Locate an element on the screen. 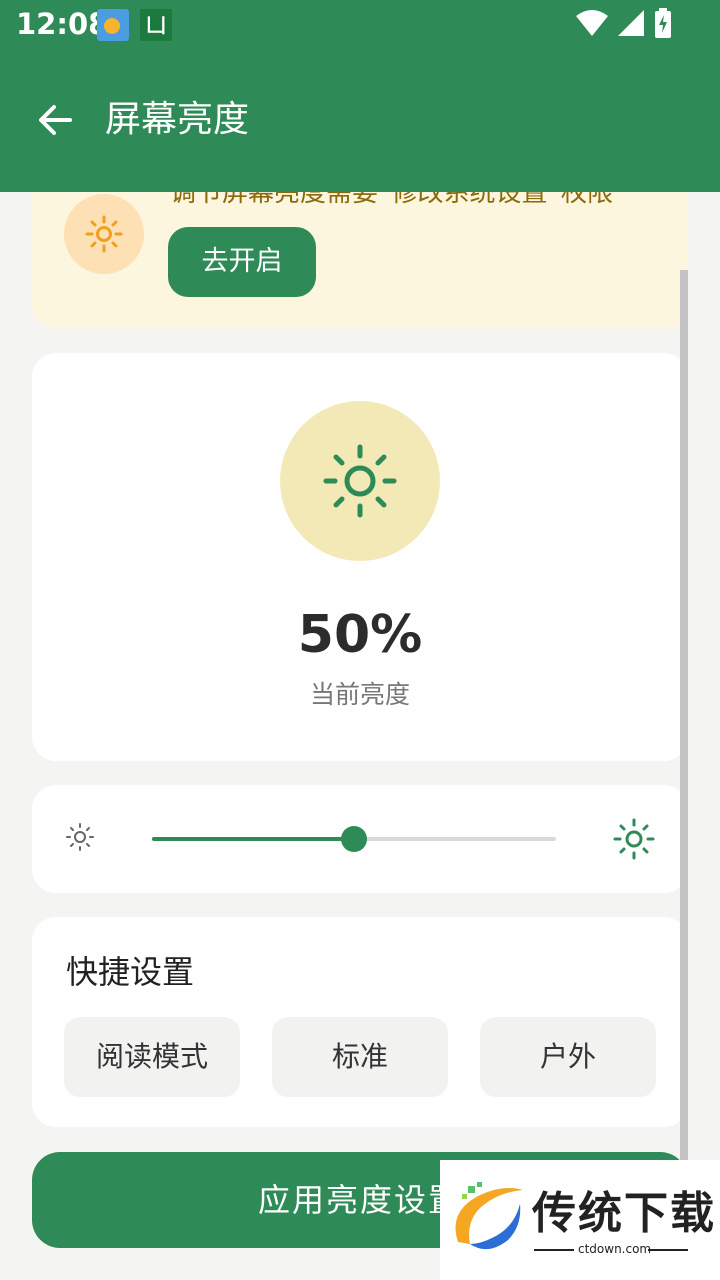 Image resolution: width=720 pixels, height=1280 pixels. wifi-icon is located at coordinates (592, 23).